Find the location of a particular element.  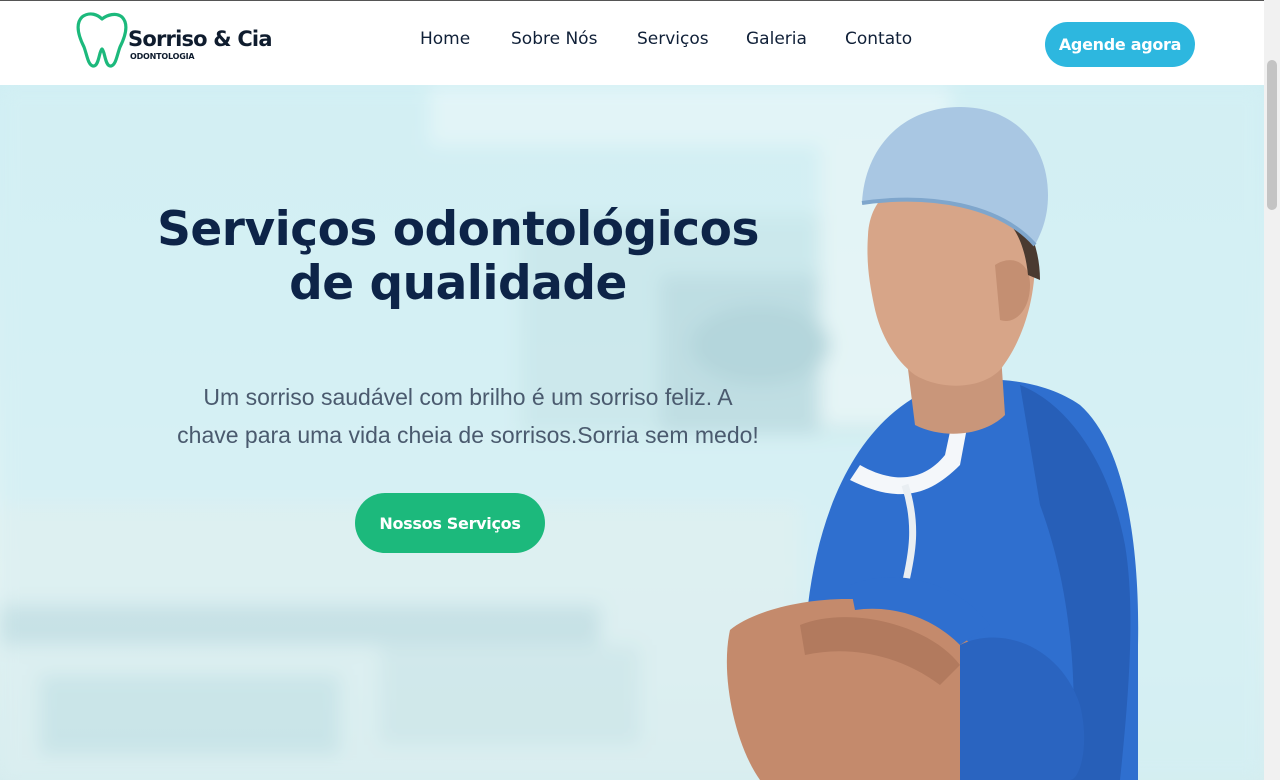

scrollbar-thumb is located at coordinates (1272, 135).